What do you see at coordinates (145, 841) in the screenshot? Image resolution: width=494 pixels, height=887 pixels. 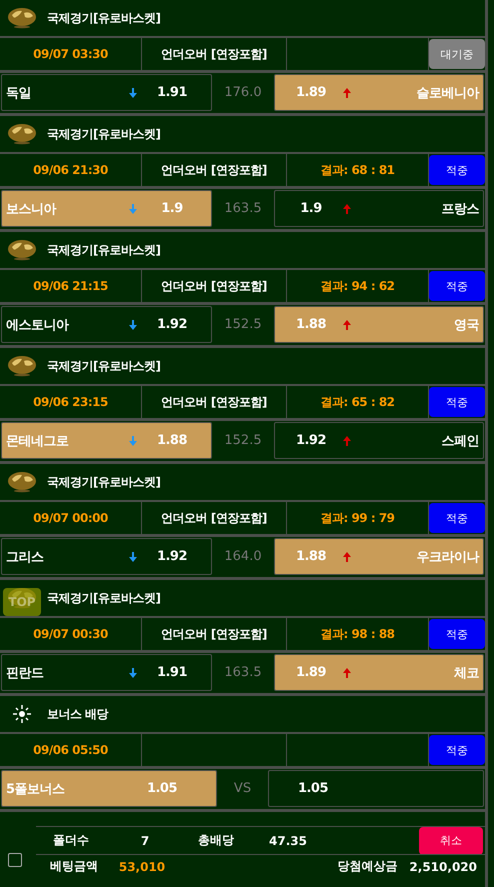 I see `folders-value: 7` at bounding box center [145, 841].